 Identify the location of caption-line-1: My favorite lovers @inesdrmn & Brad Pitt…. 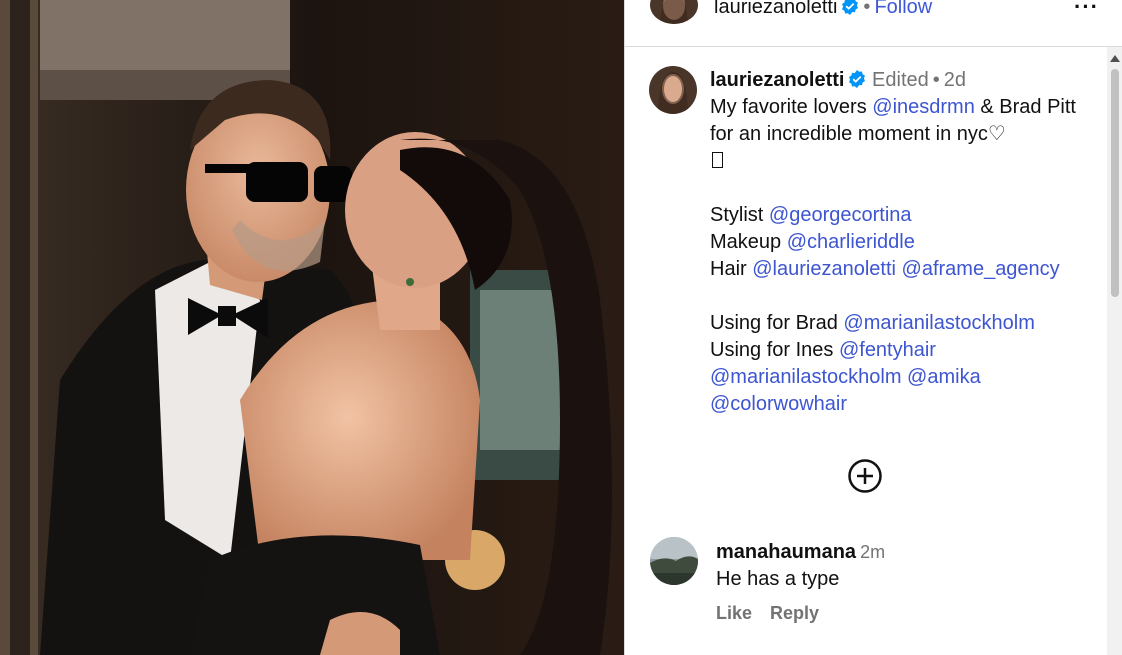
(900, 134).